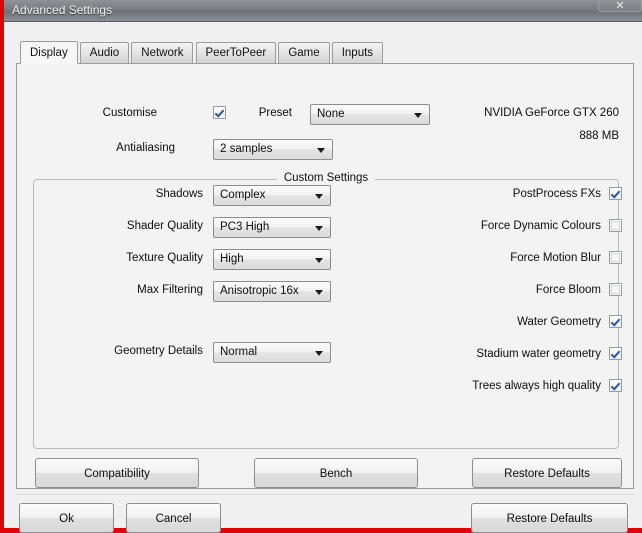 The height and width of the screenshot is (533, 642). Describe the element at coordinates (620, 6) in the screenshot. I see `close-icon: ✕` at that location.